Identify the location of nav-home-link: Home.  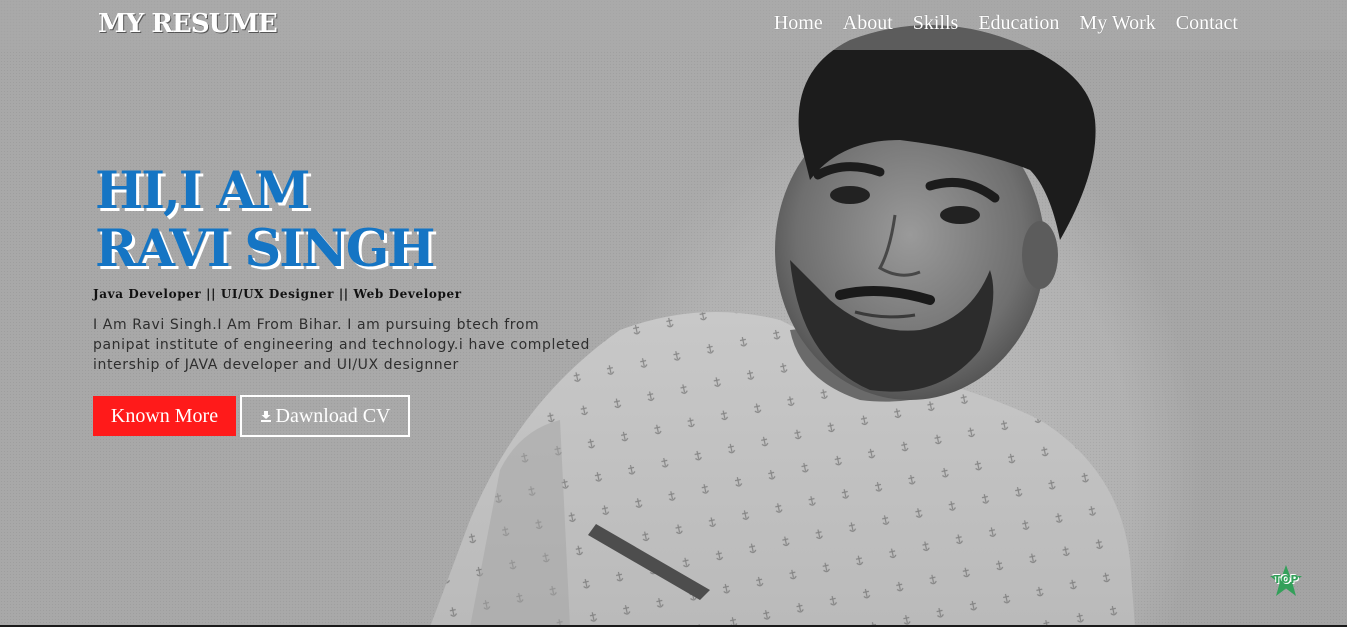
(798, 23).